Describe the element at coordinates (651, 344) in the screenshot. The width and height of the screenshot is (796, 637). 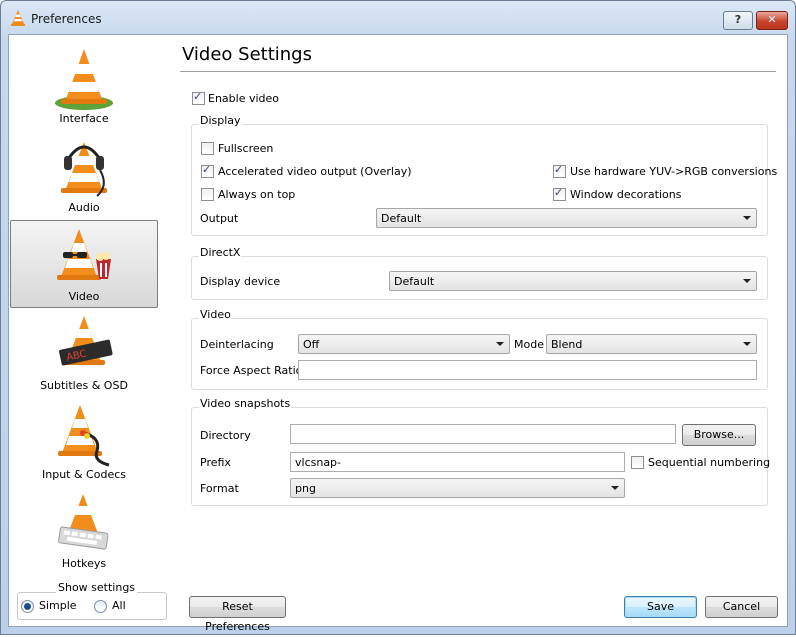
I see `mode-select: Blend` at that location.